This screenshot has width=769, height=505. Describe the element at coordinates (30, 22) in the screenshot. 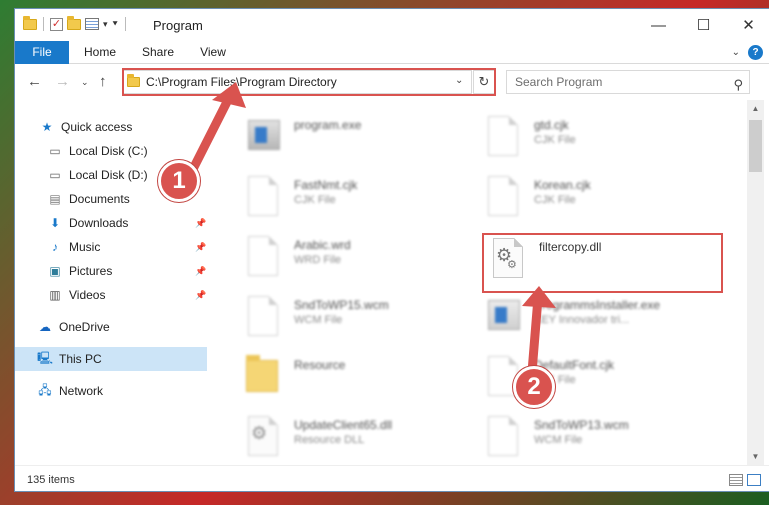

I see `folder-icon` at that location.